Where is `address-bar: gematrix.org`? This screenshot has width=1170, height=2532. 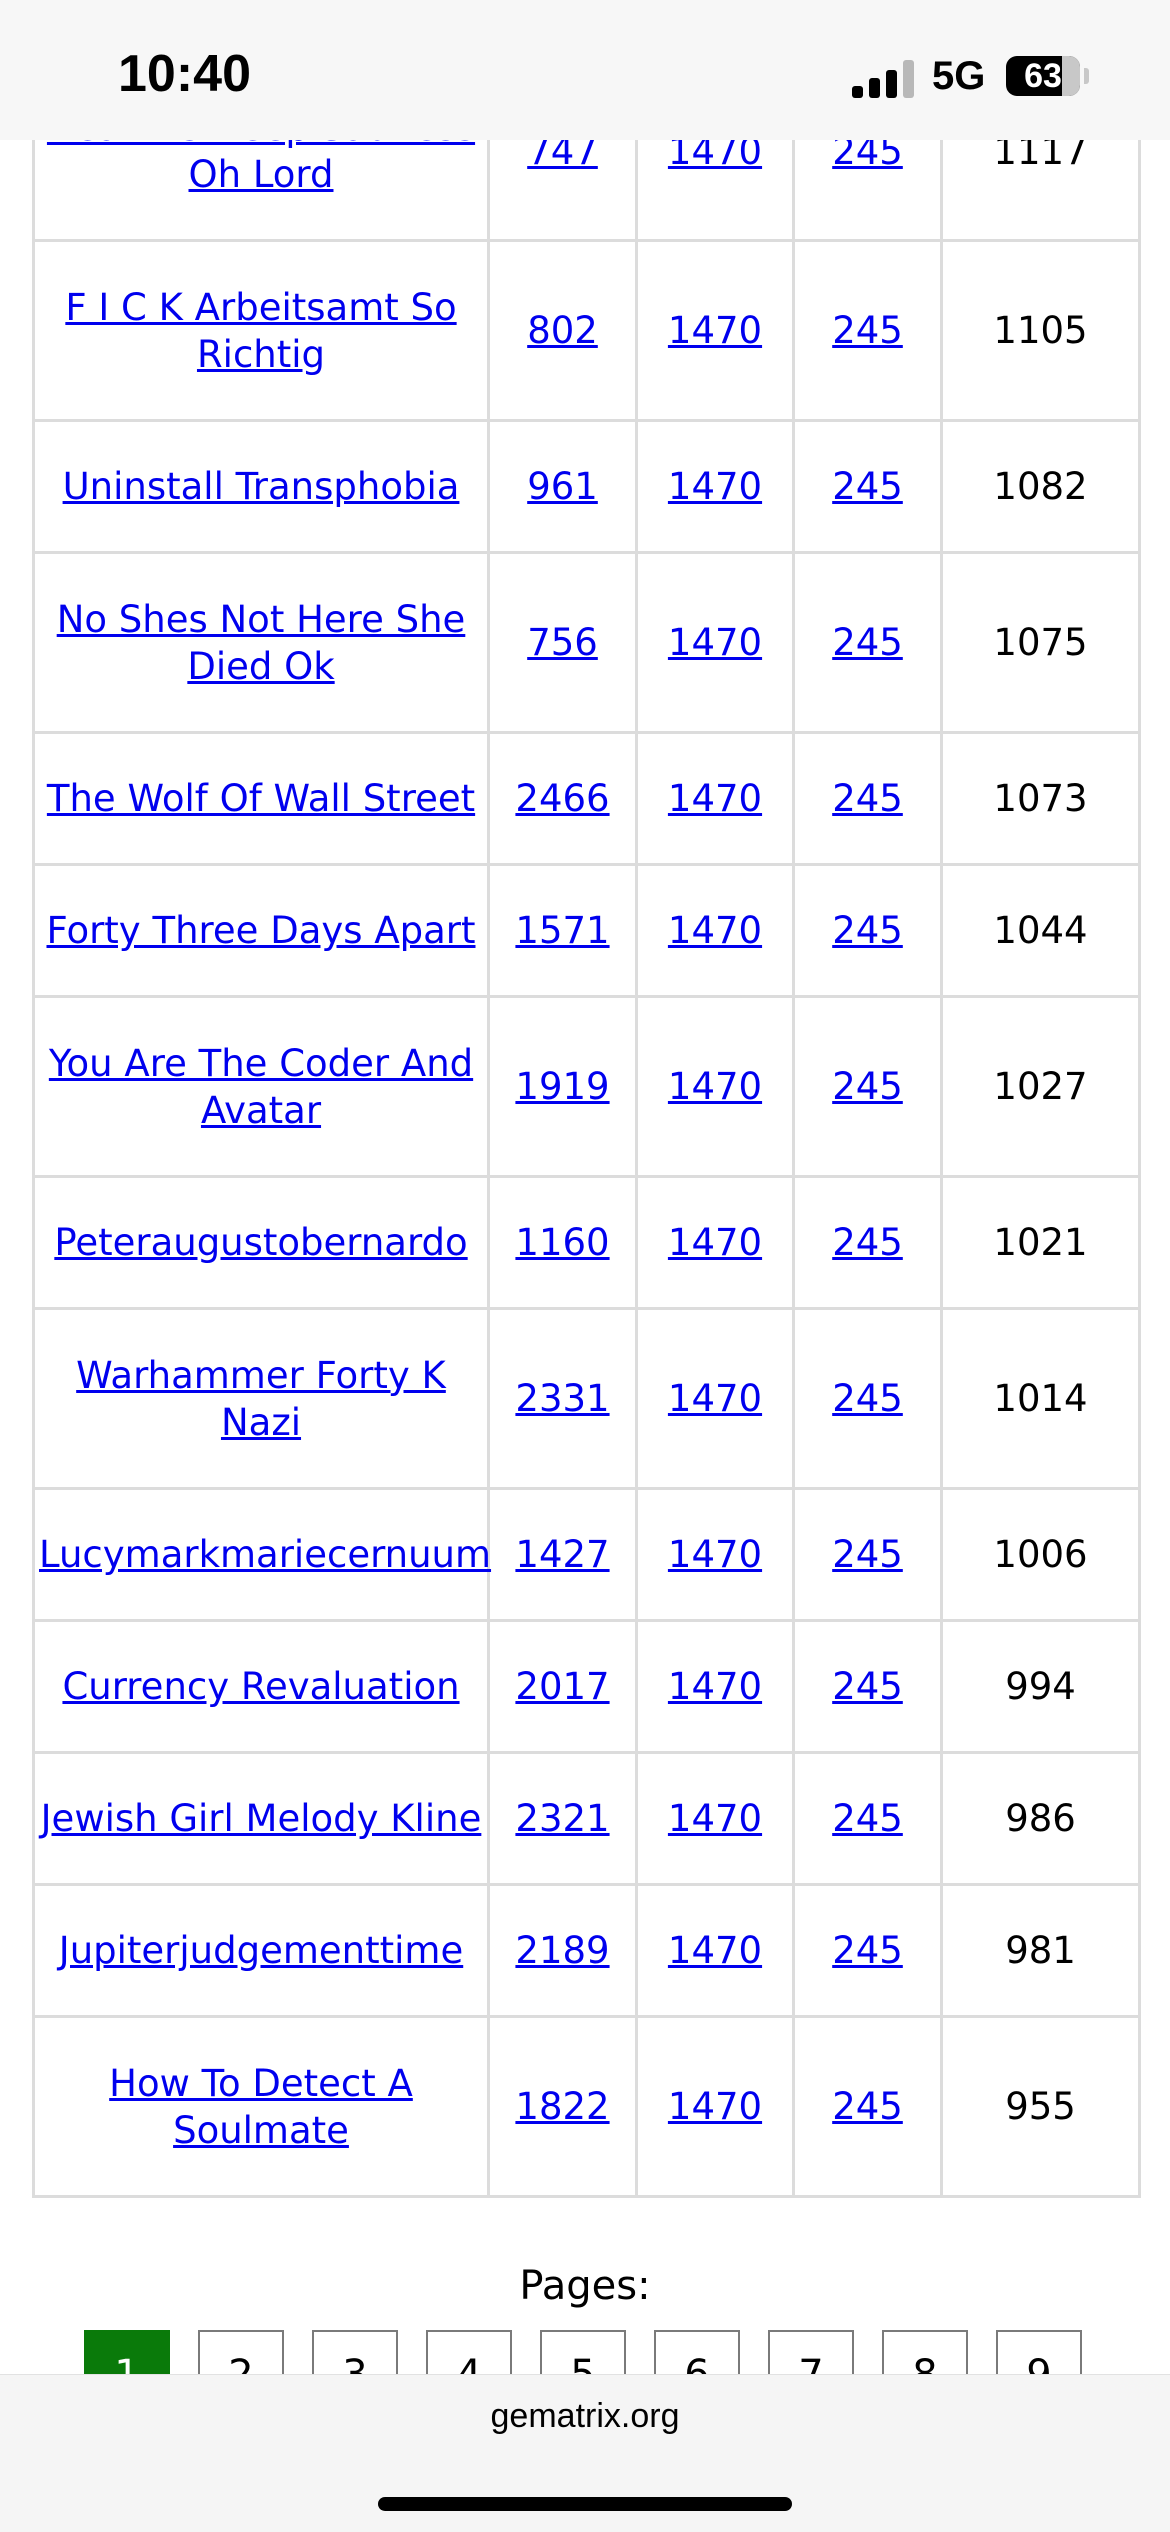
address-bar: gematrix.org is located at coordinates (585, 2416).